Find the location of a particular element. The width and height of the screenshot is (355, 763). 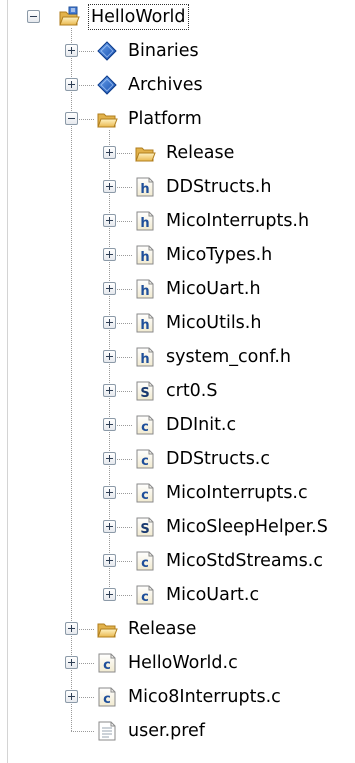

tree-item-platform-child-9: c DDStructs.c is located at coordinates (177, 459).